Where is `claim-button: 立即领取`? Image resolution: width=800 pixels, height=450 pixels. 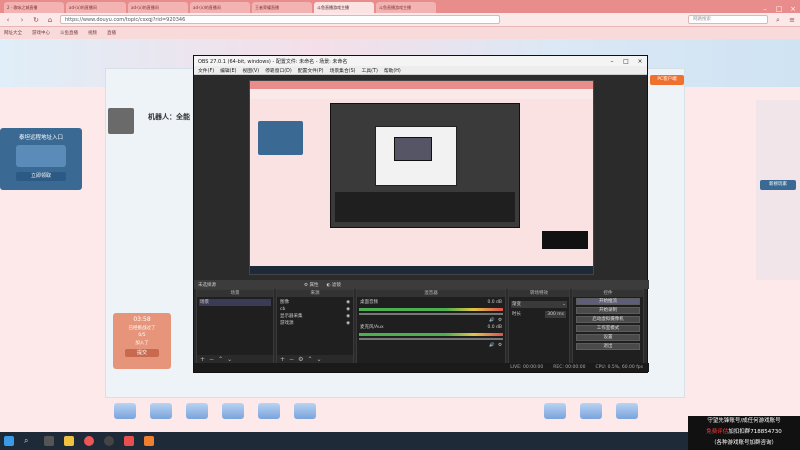
claim-button: 立即领取 is located at coordinates (41, 176).